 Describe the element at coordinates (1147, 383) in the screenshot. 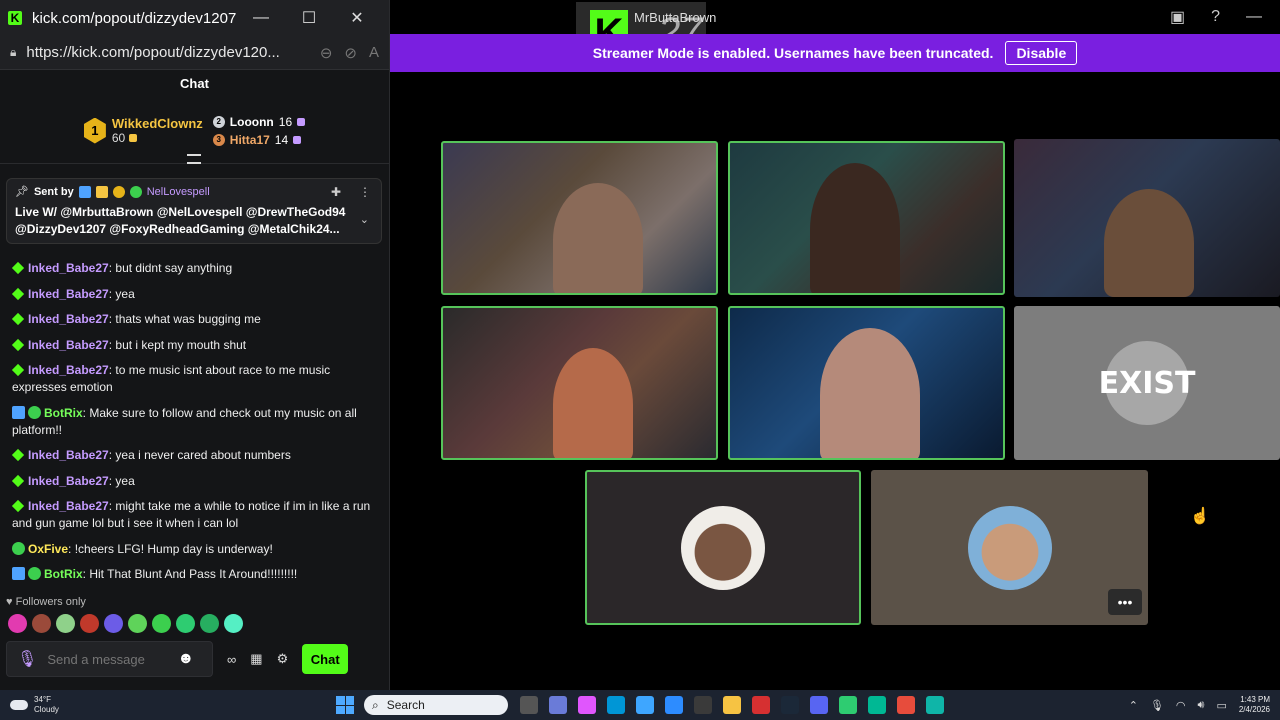

I see `video-tile: EXIST` at that location.